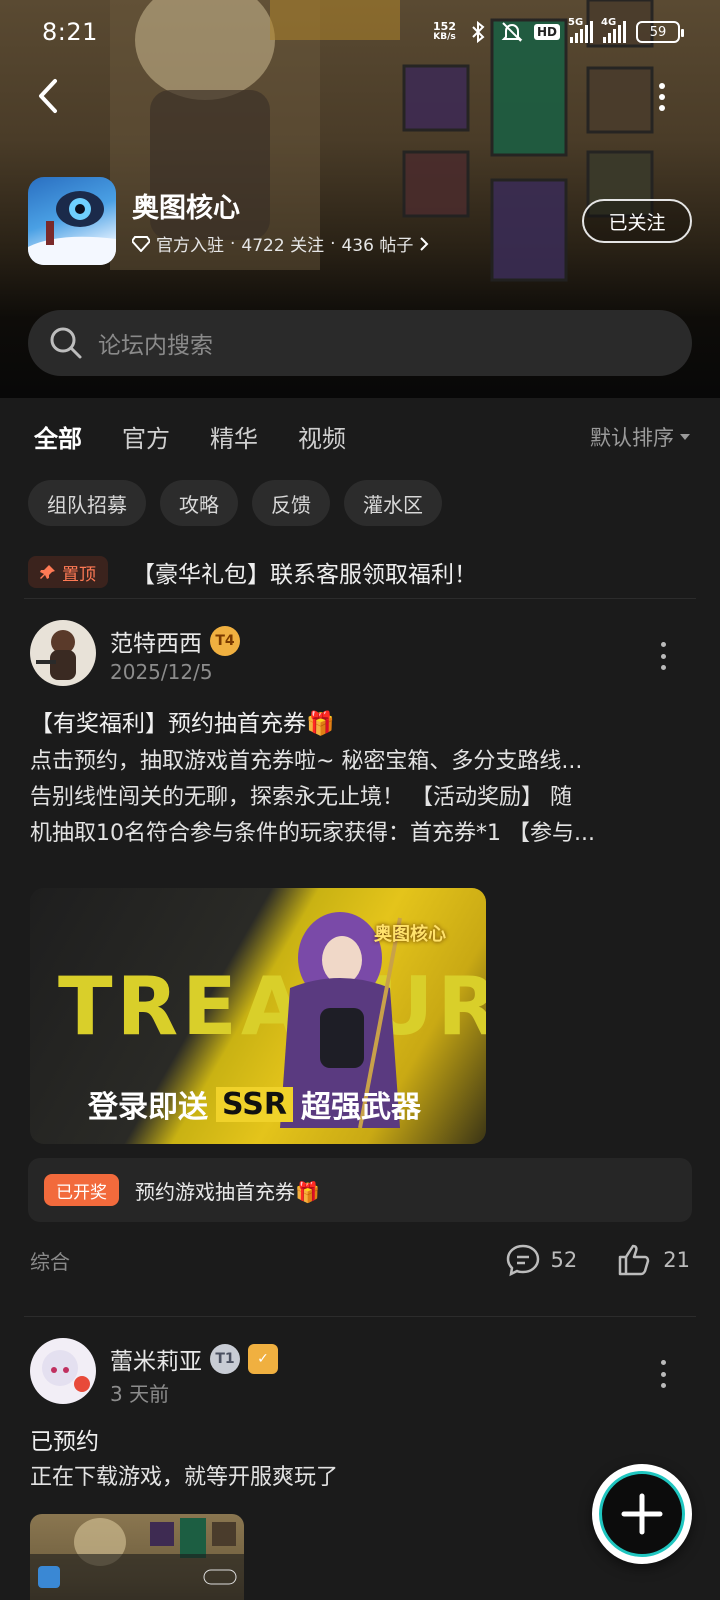 This screenshot has height=1600, width=720. What do you see at coordinates (360, 32) in the screenshot?
I see `status-bar: 8:21 152 KB/s HD 5G 4G 59` at bounding box center [360, 32].